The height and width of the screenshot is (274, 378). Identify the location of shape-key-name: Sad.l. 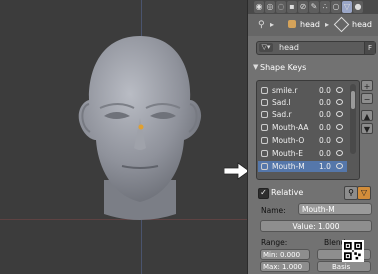
(281, 102).